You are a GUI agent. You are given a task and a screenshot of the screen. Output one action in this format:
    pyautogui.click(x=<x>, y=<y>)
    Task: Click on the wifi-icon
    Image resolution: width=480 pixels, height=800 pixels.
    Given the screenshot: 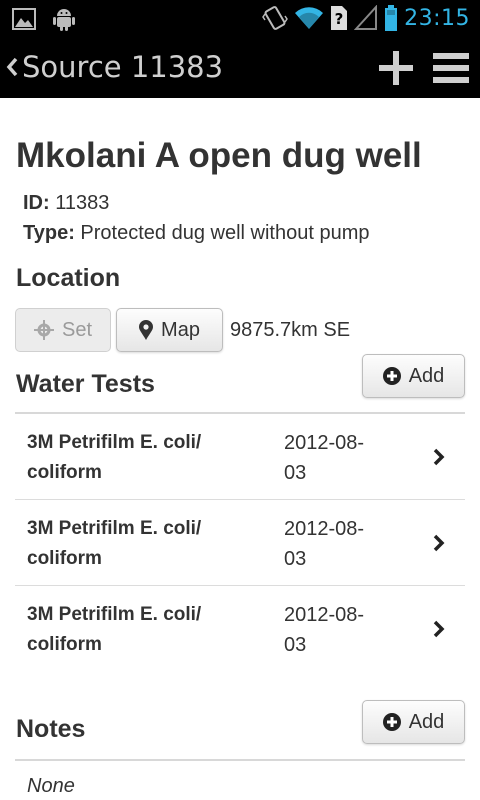 What is the action you would take?
    pyautogui.click(x=309, y=18)
    